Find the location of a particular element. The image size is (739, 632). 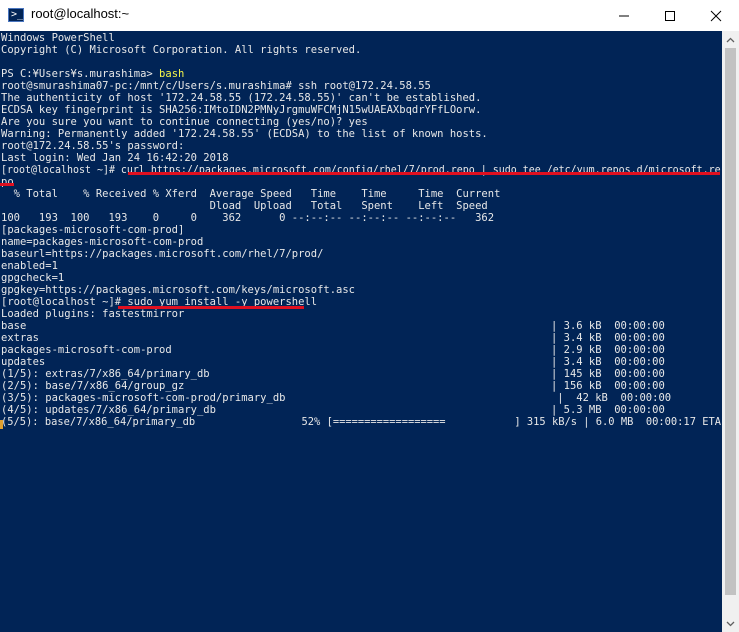

chevron-down-icon is located at coordinates (730, 623).